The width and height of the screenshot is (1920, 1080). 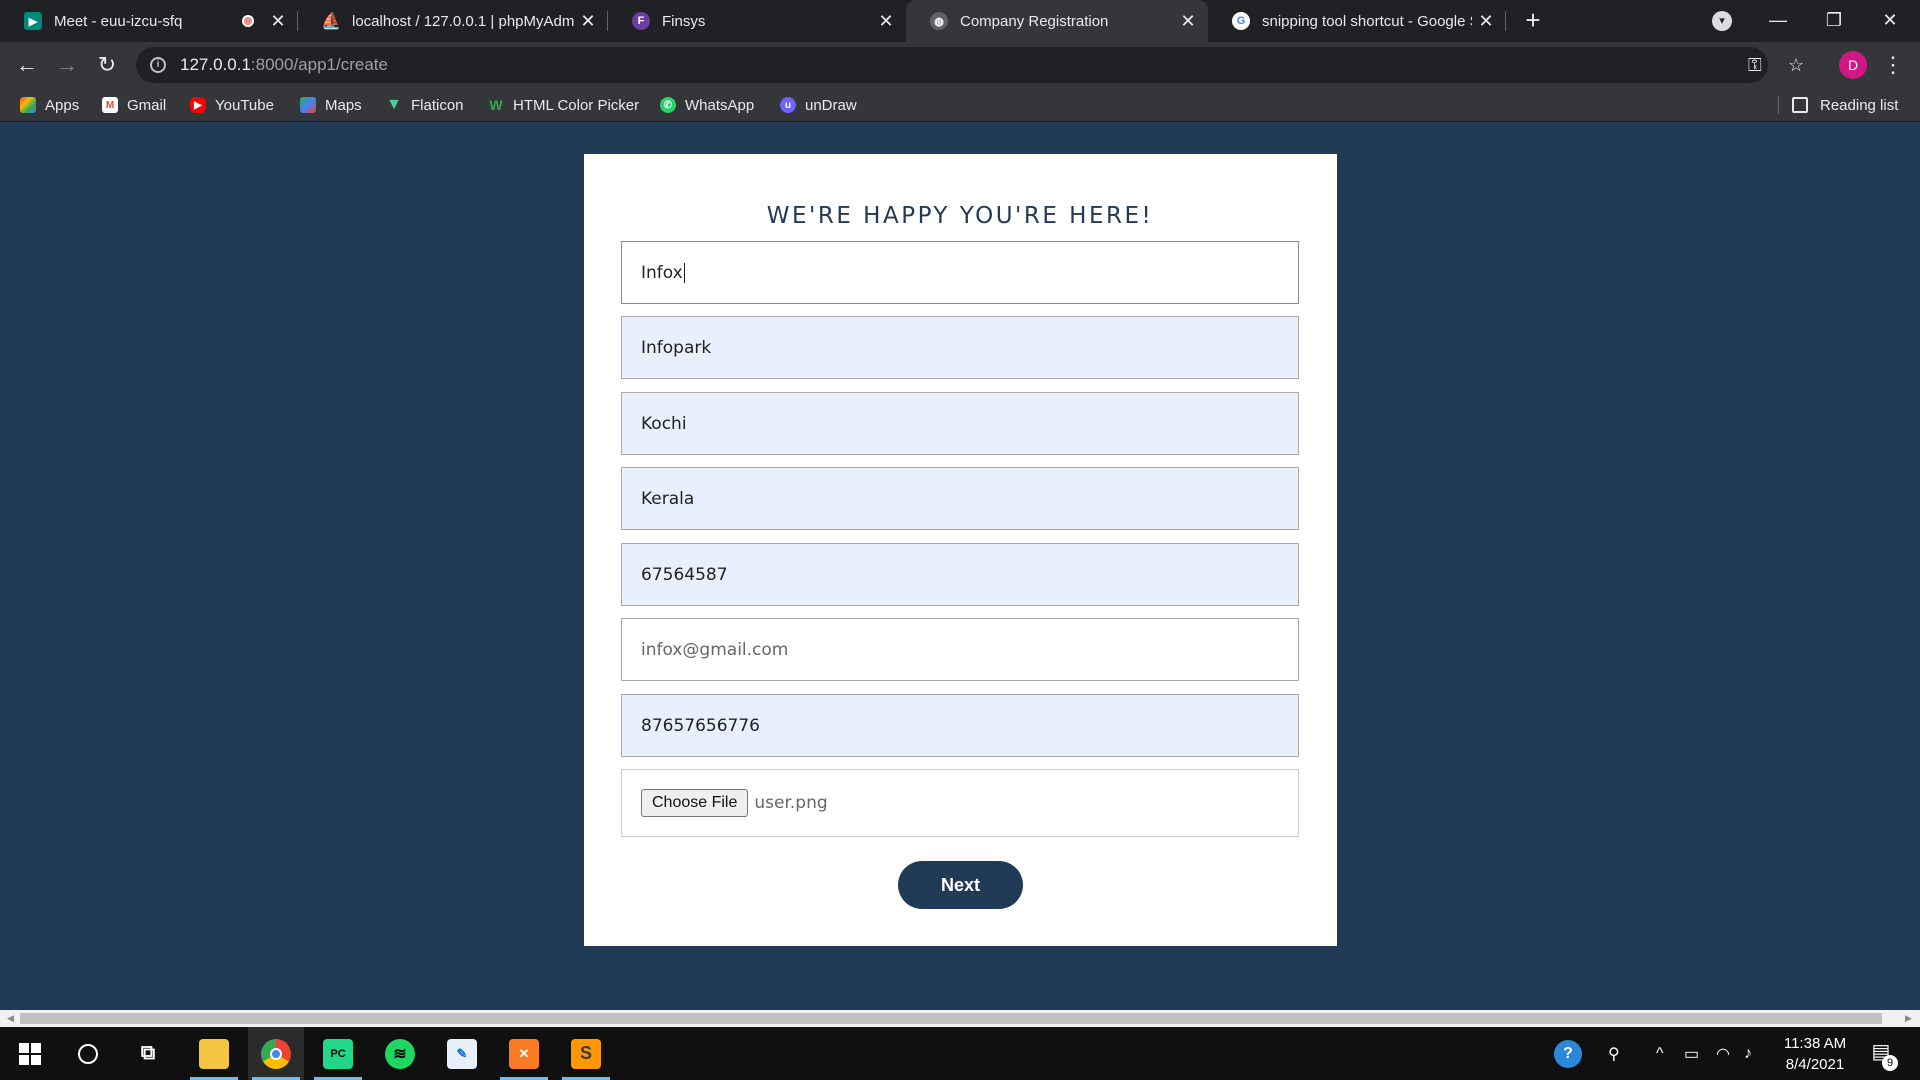 What do you see at coordinates (831, 105) in the screenshot?
I see `bookmark-label: unDraw` at bounding box center [831, 105].